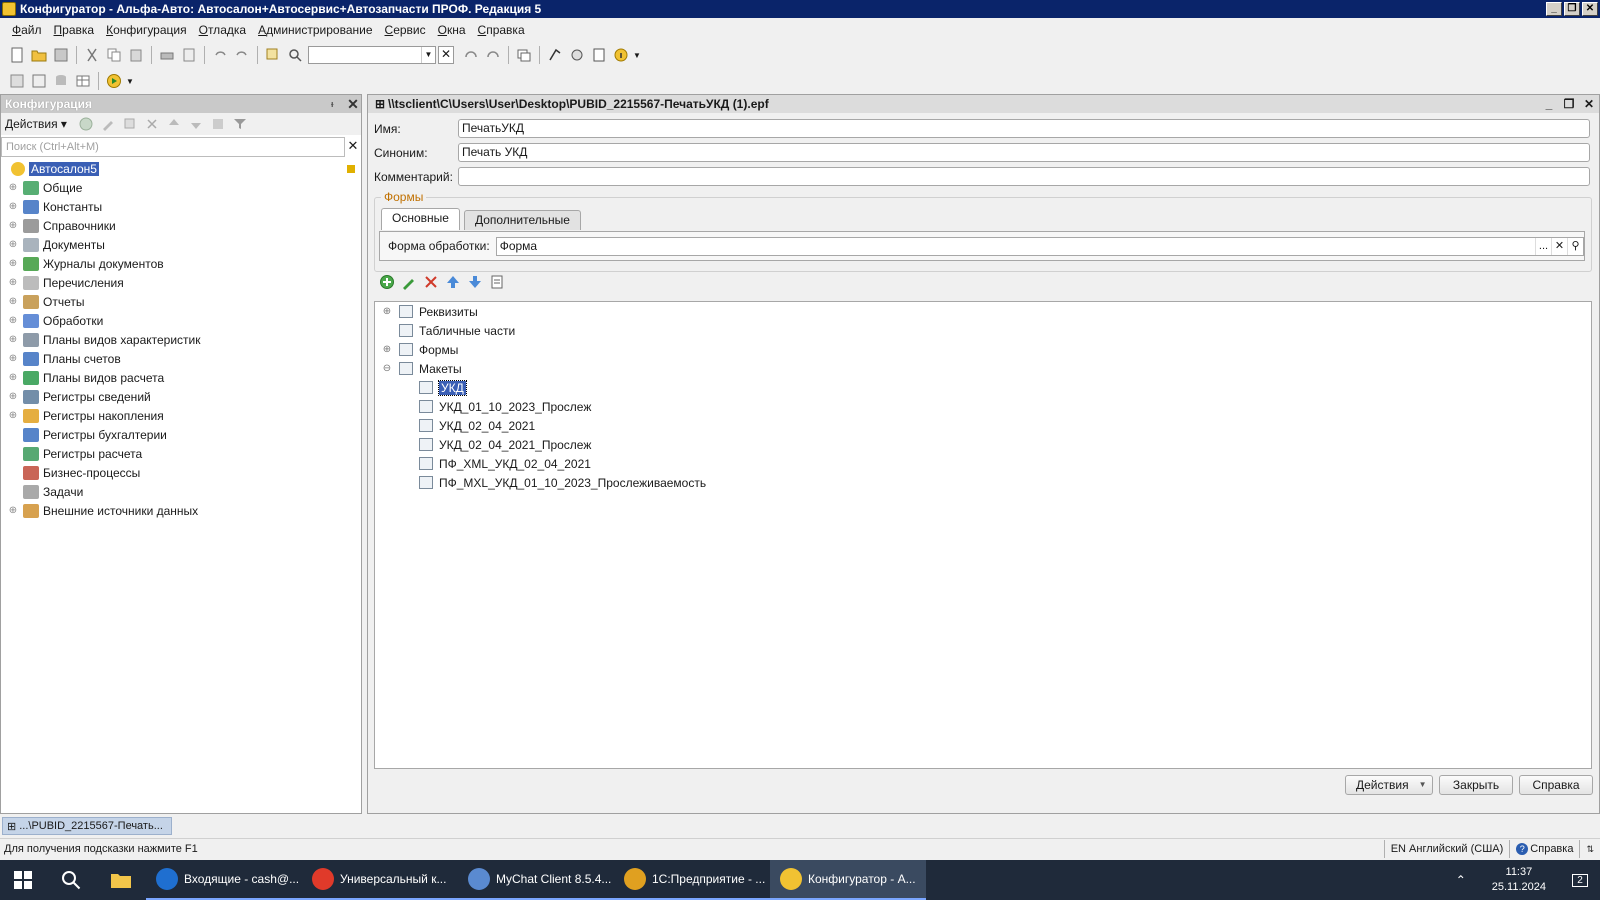  What do you see at coordinates (353, 104) in the screenshot?
I see `close-icon: ✕` at bounding box center [353, 104].